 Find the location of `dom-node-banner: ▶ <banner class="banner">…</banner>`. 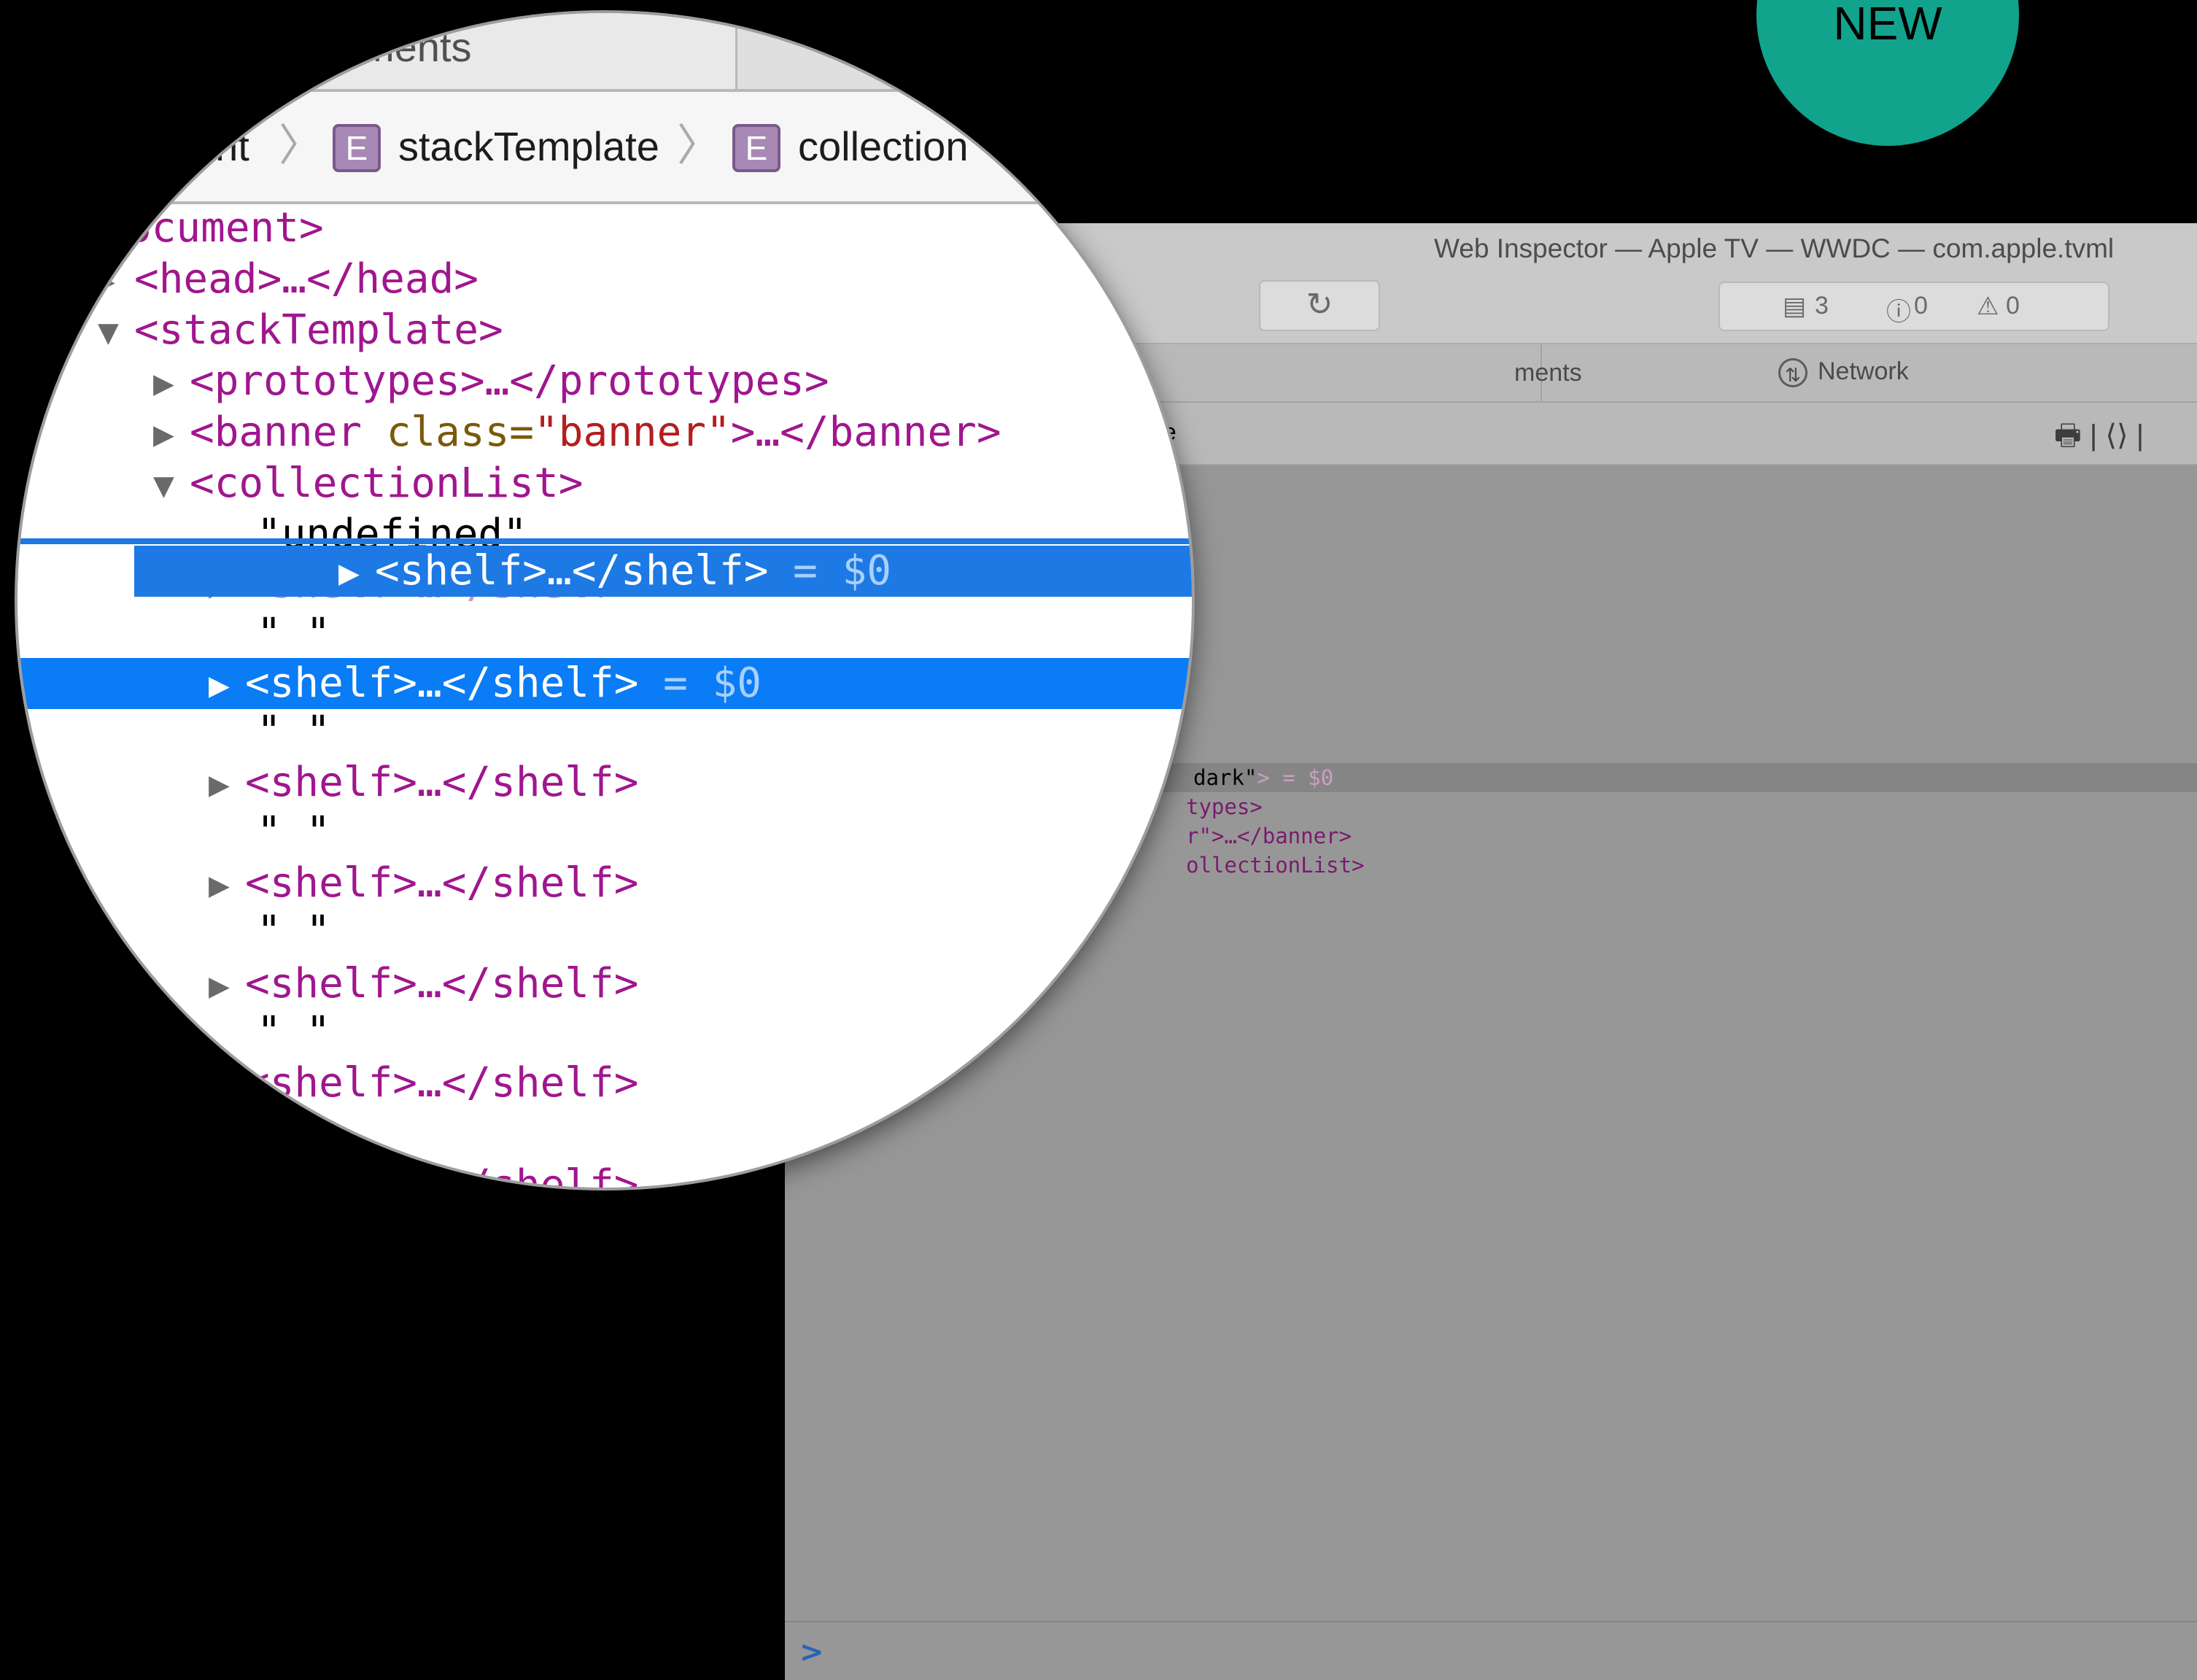

dom-node-banner: ▶ <banner class="banner">…</banner> is located at coordinates (577, 432).